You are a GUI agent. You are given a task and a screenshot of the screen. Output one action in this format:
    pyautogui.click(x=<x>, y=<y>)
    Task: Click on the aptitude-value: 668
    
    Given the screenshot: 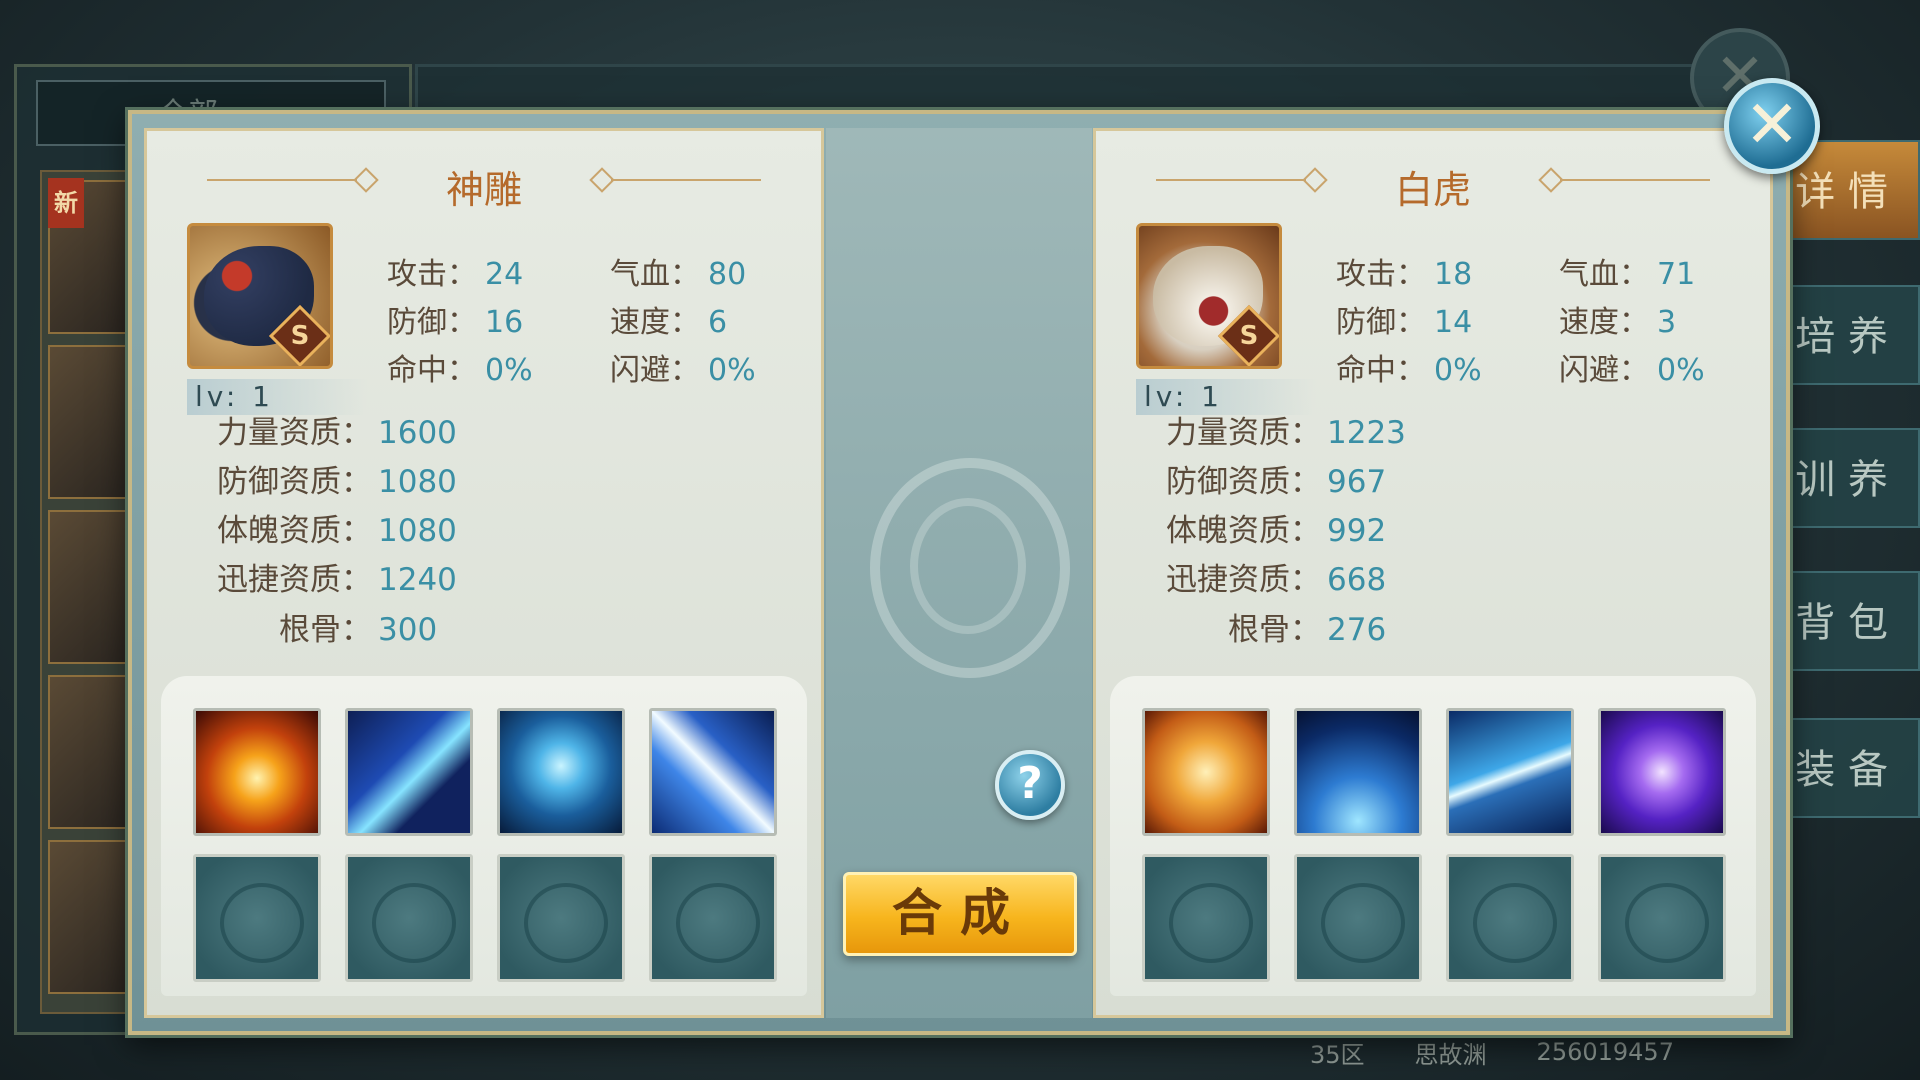 What is the action you would take?
    pyautogui.click(x=1357, y=580)
    